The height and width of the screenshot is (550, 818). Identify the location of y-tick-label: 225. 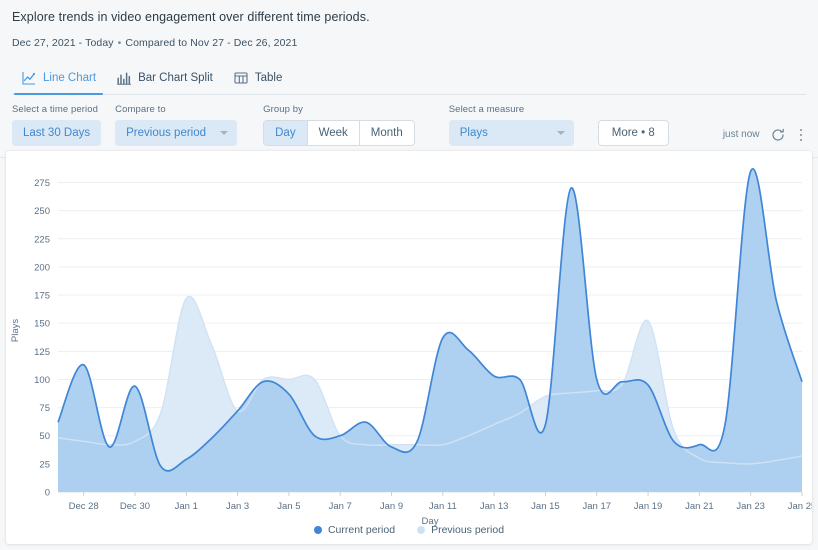
(42, 239).